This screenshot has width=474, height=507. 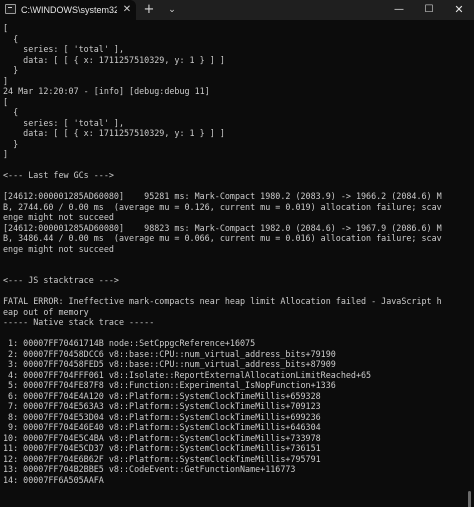 I want to click on chevron-down-icon: ⌄, so click(x=172, y=10).